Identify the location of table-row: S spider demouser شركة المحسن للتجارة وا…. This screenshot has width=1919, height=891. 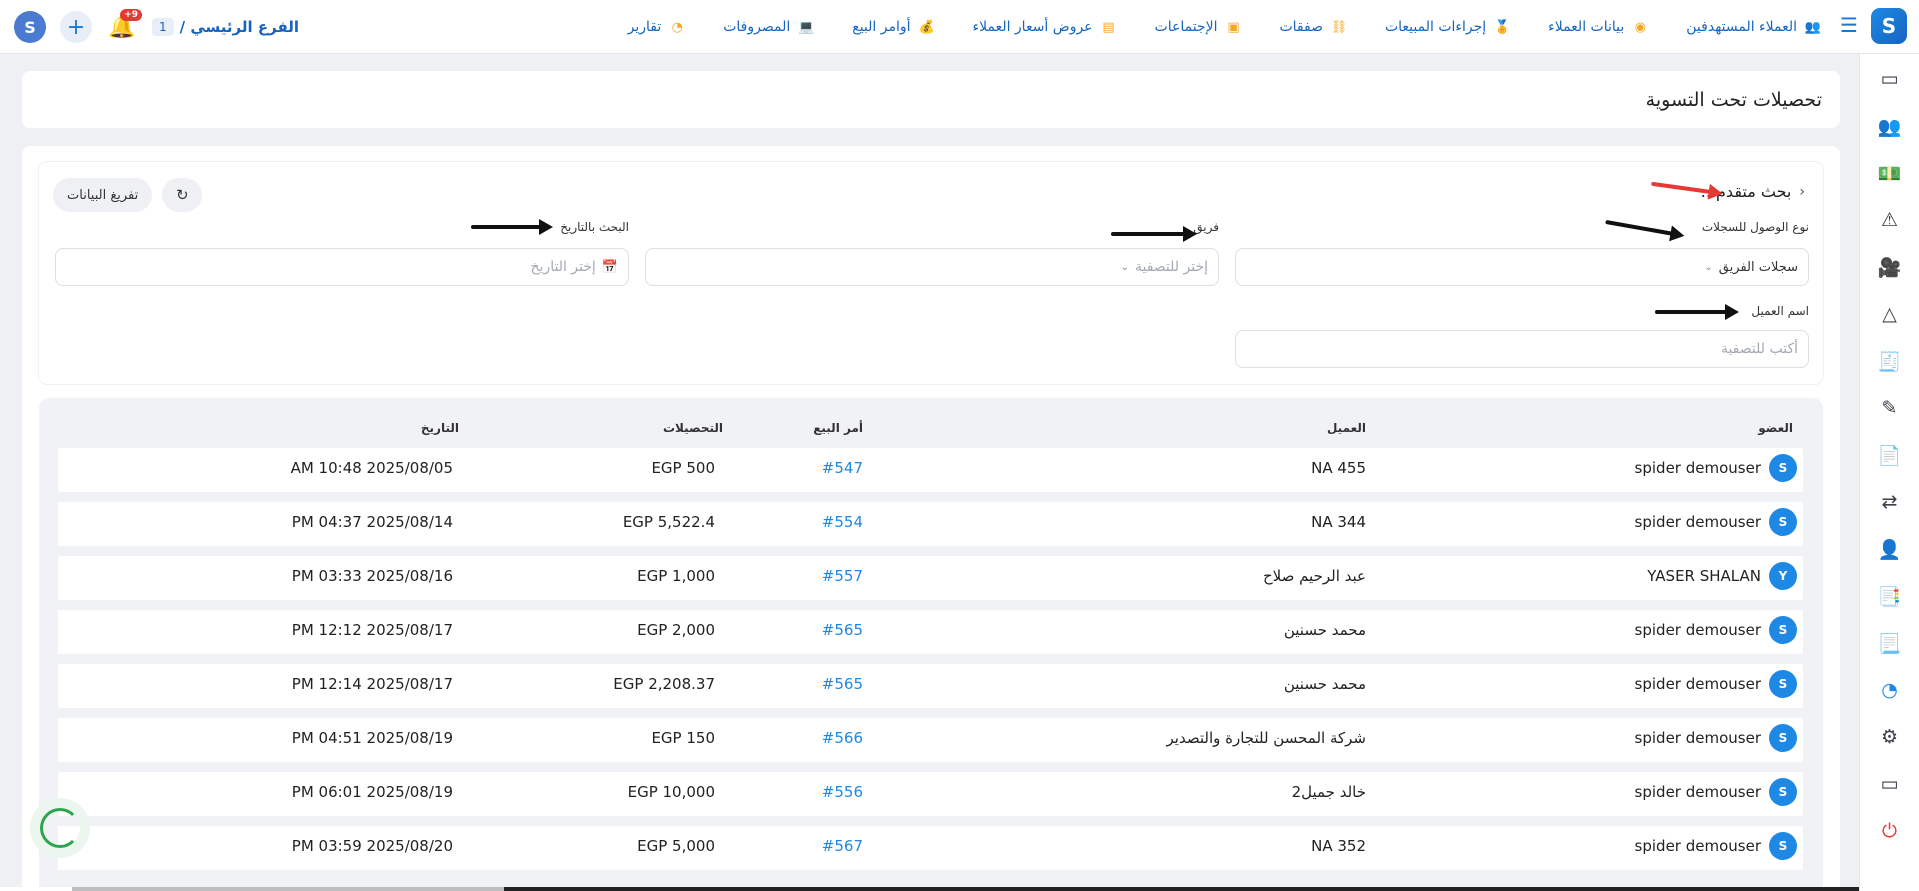
(930, 740).